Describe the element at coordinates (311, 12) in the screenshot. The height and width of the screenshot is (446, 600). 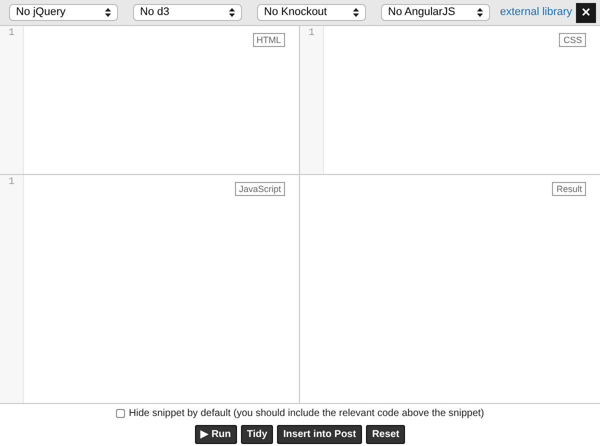
I see `library-select: No Knockout` at that location.